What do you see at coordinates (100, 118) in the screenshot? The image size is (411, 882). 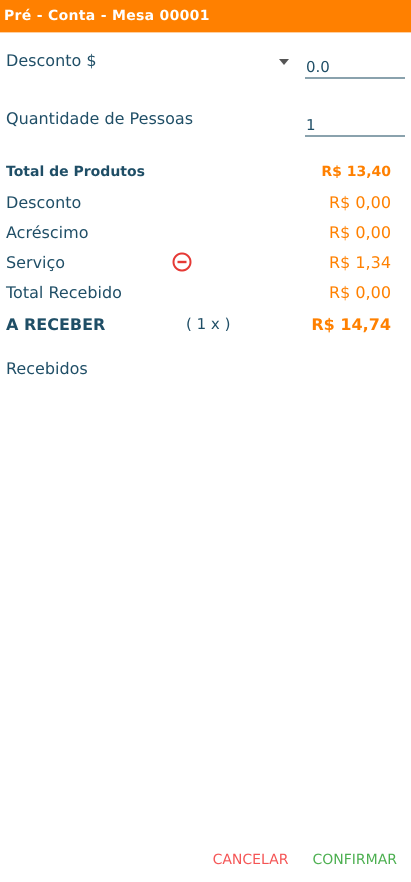 I see `field-label: Quantidade de Pessoas` at bounding box center [100, 118].